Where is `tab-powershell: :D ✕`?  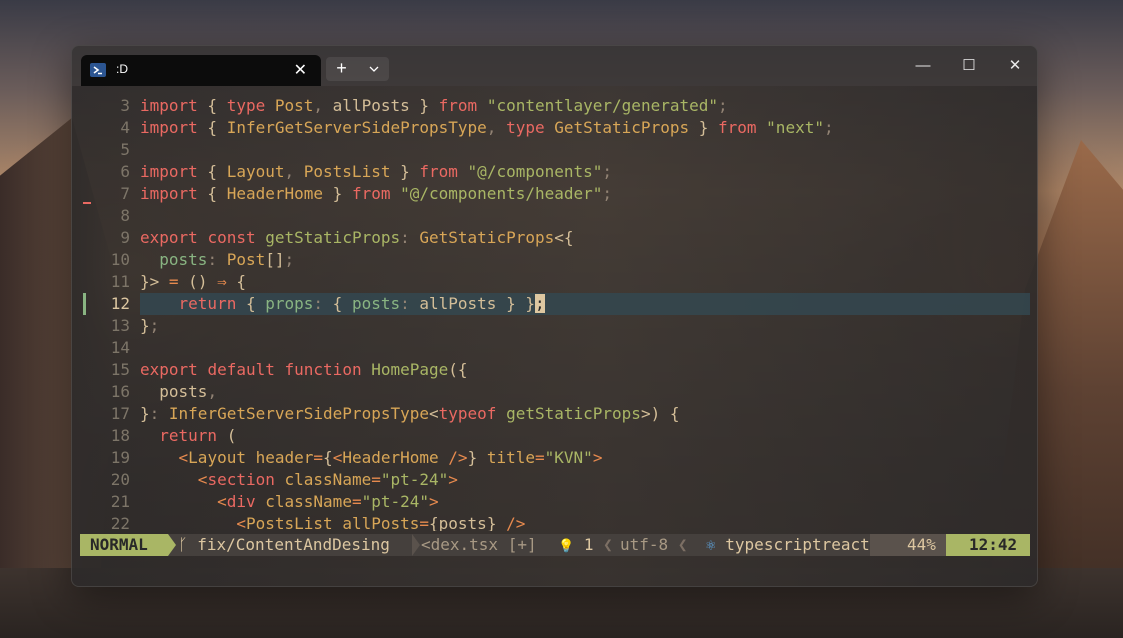 tab-powershell: :D ✕ is located at coordinates (201, 70).